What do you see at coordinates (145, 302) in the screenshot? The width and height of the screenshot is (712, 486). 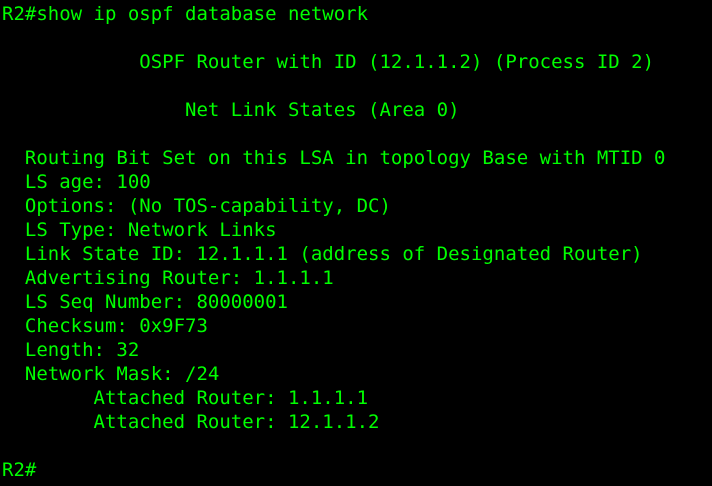 I see `output-line: LS Seq Number: 80000001` at bounding box center [145, 302].